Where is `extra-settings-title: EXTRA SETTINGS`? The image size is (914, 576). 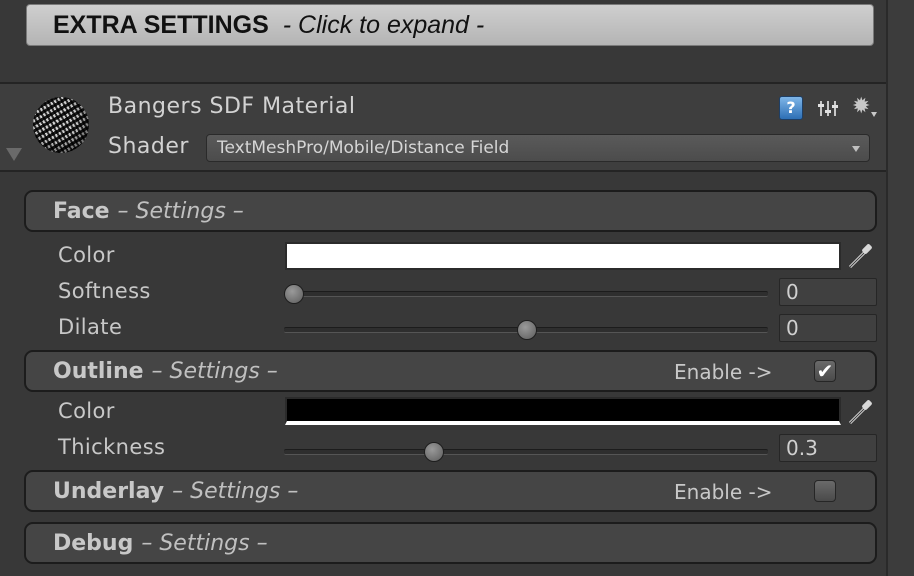 extra-settings-title: EXTRA SETTINGS is located at coordinates (161, 24).